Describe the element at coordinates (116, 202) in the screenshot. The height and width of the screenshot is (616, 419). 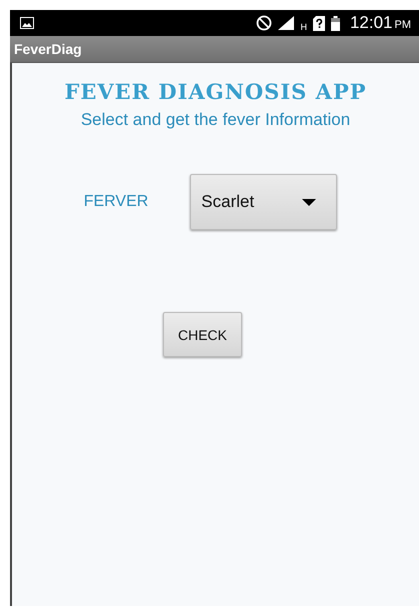
I see `fever-label: FERVER` at that location.